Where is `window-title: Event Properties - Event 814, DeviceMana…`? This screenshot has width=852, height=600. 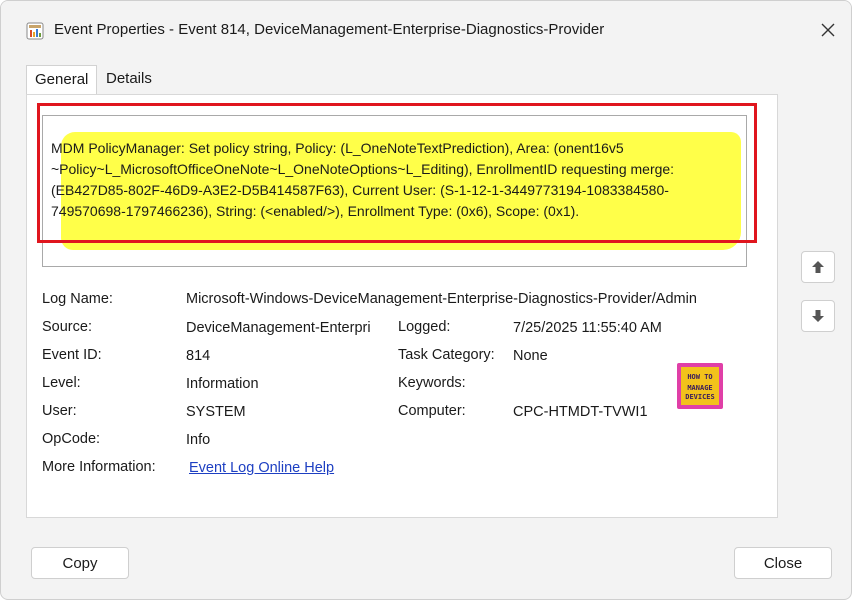
window-title: Event Properties - Event 814, DeviceMana… is located at coordinates (329, 29).